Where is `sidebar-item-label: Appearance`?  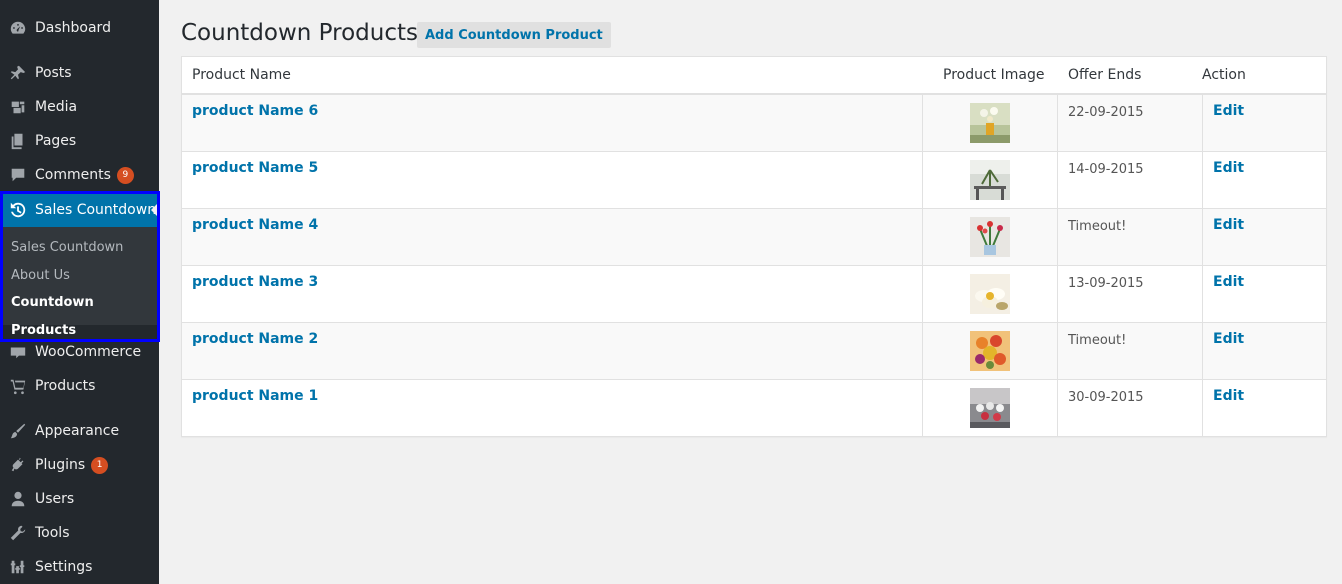
sidebar-item-label: Appearance is located at coordinates (77, 431).